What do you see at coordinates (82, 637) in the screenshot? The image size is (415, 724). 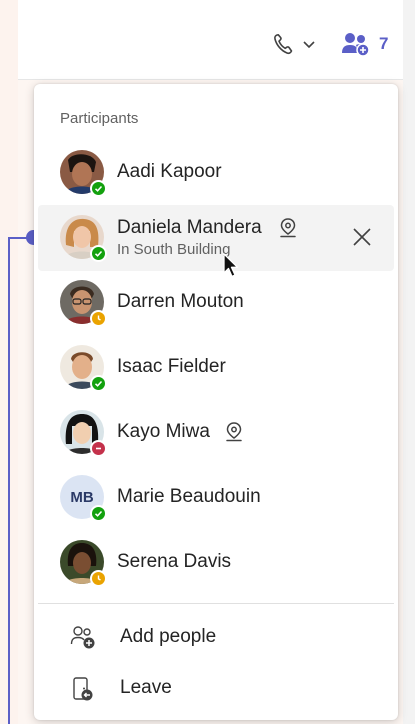 I see `add-people-icon` at bounding box center [82, 637].